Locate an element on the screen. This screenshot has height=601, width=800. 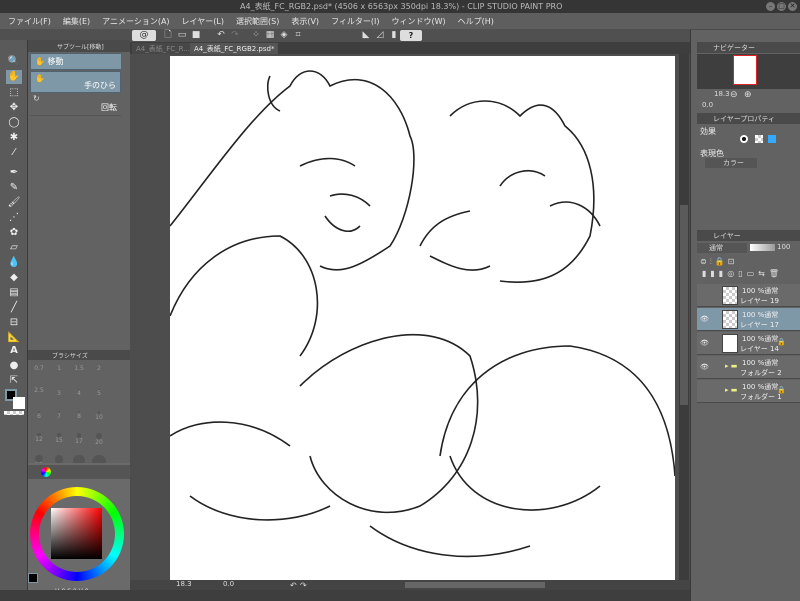
brush-size-preset: 0.7 is located at coordinates (39, 376).